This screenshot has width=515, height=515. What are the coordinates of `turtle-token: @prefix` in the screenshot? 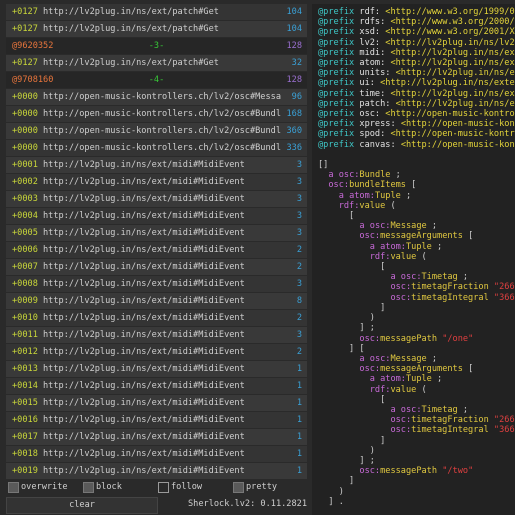 It's located at (339, 144).